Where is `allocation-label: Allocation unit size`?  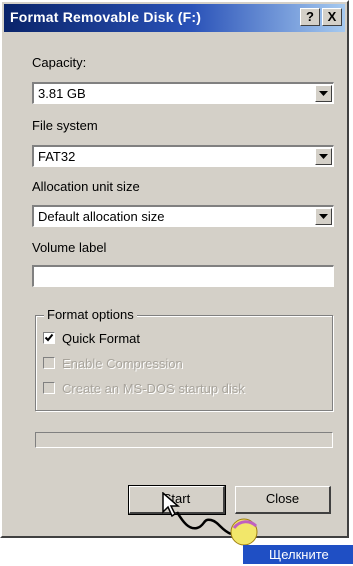 allocation-label: Allocation unit size is located at coordinates (86, 186).